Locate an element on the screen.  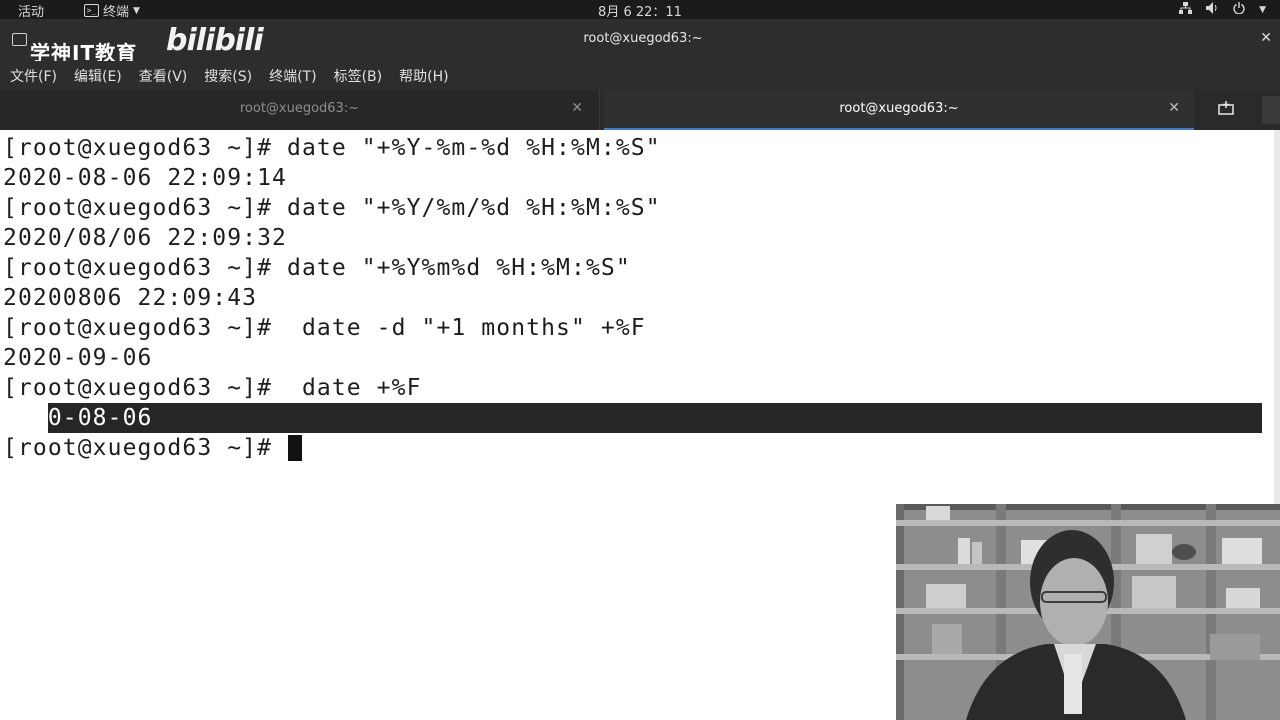
window-icon is located at coordinates (19, 39).